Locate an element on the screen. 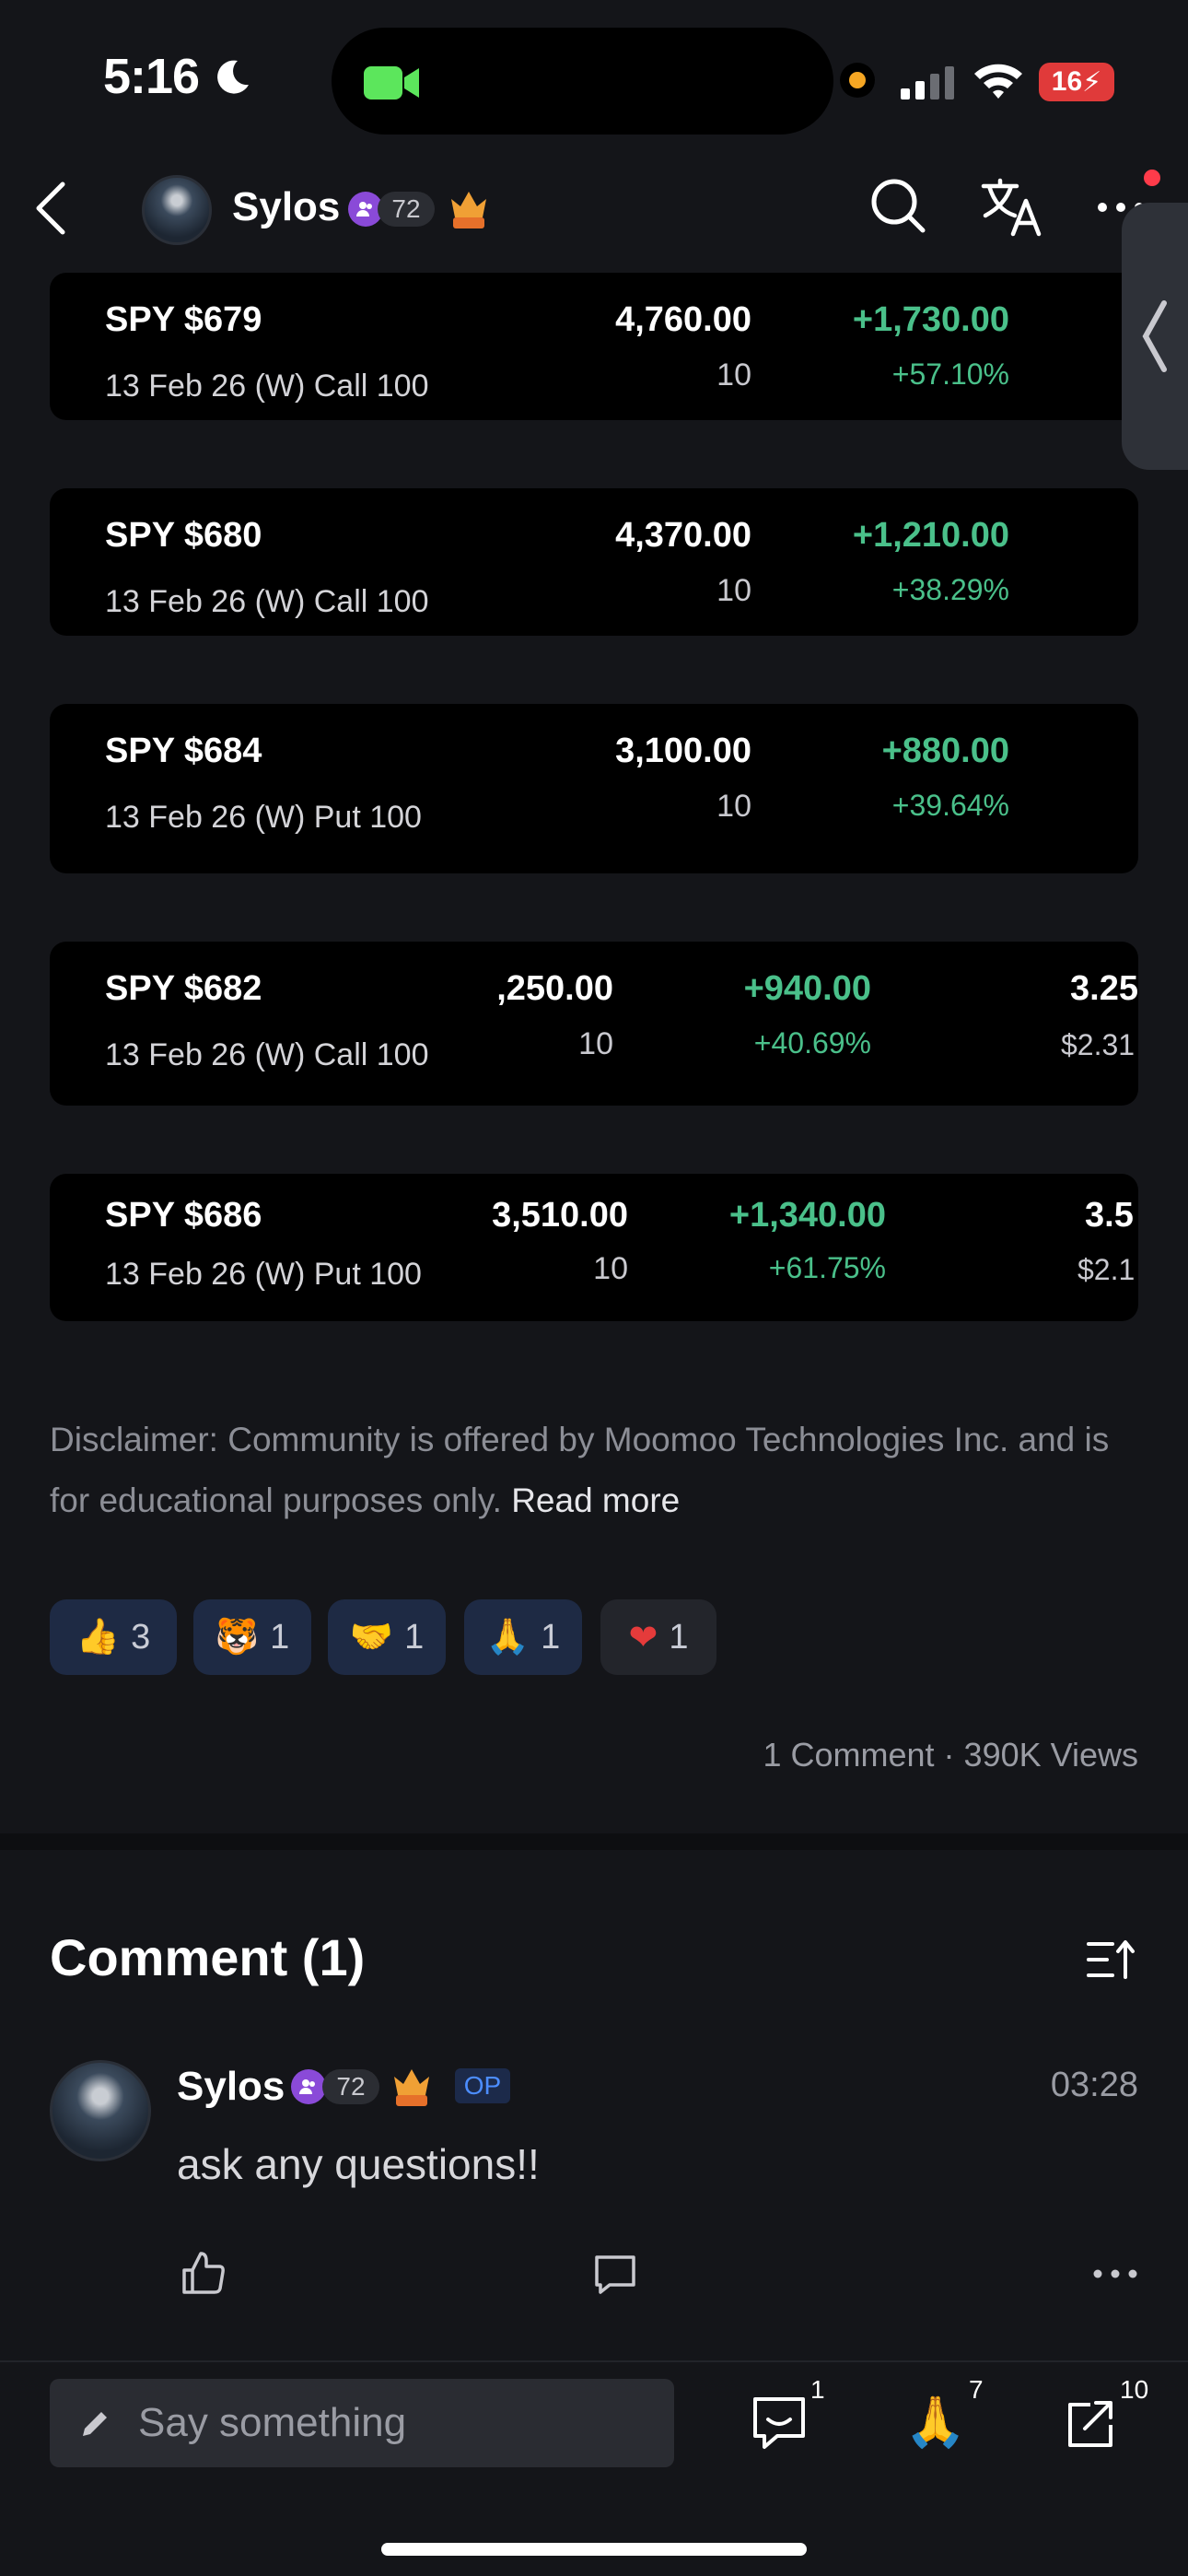  share-count: 10 is located at coordinates (1134, 2389).